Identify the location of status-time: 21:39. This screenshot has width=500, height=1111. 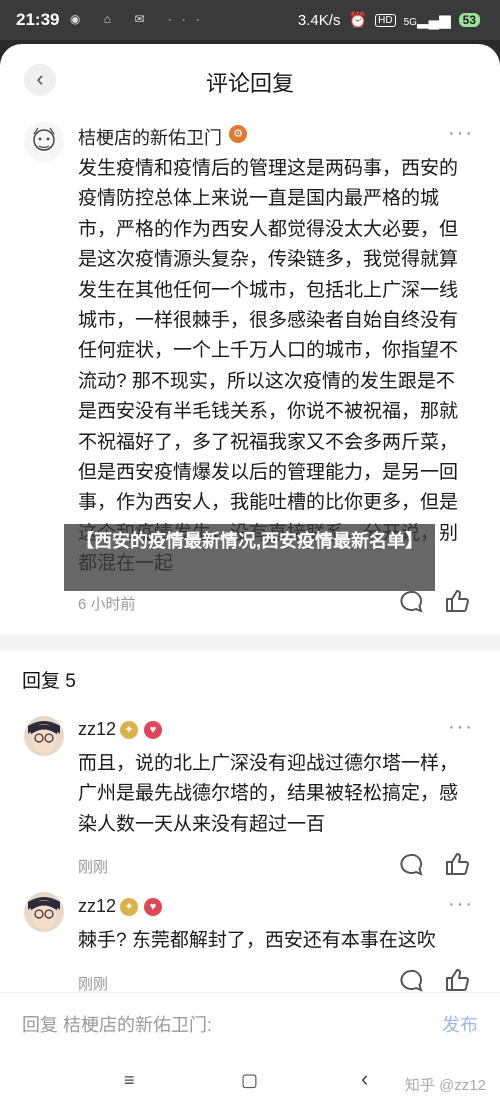
(38, 19).